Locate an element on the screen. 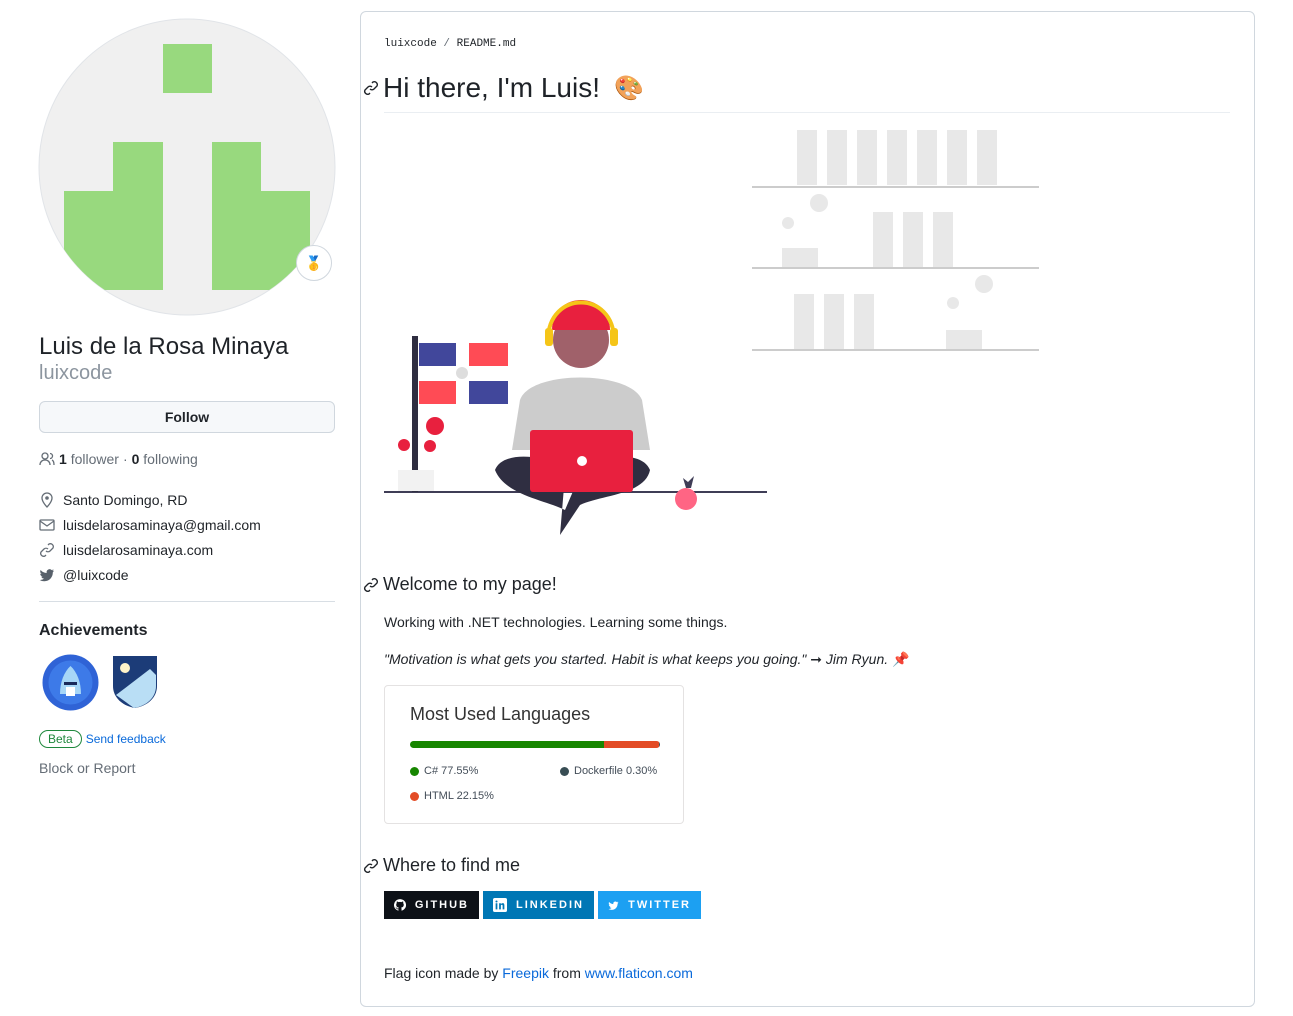 The height and width of the screenshot is (1016, 1293). beta-feedback: Beta Send feedback is located at coordinates (102, 739).